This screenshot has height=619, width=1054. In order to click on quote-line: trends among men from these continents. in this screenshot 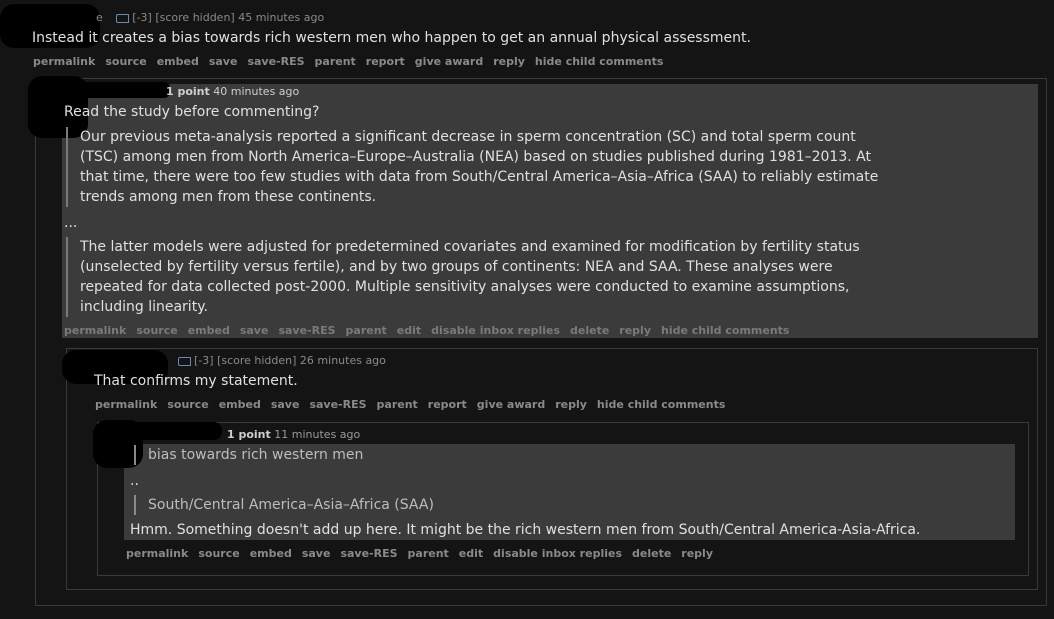, I will do `click(228, 197)`.